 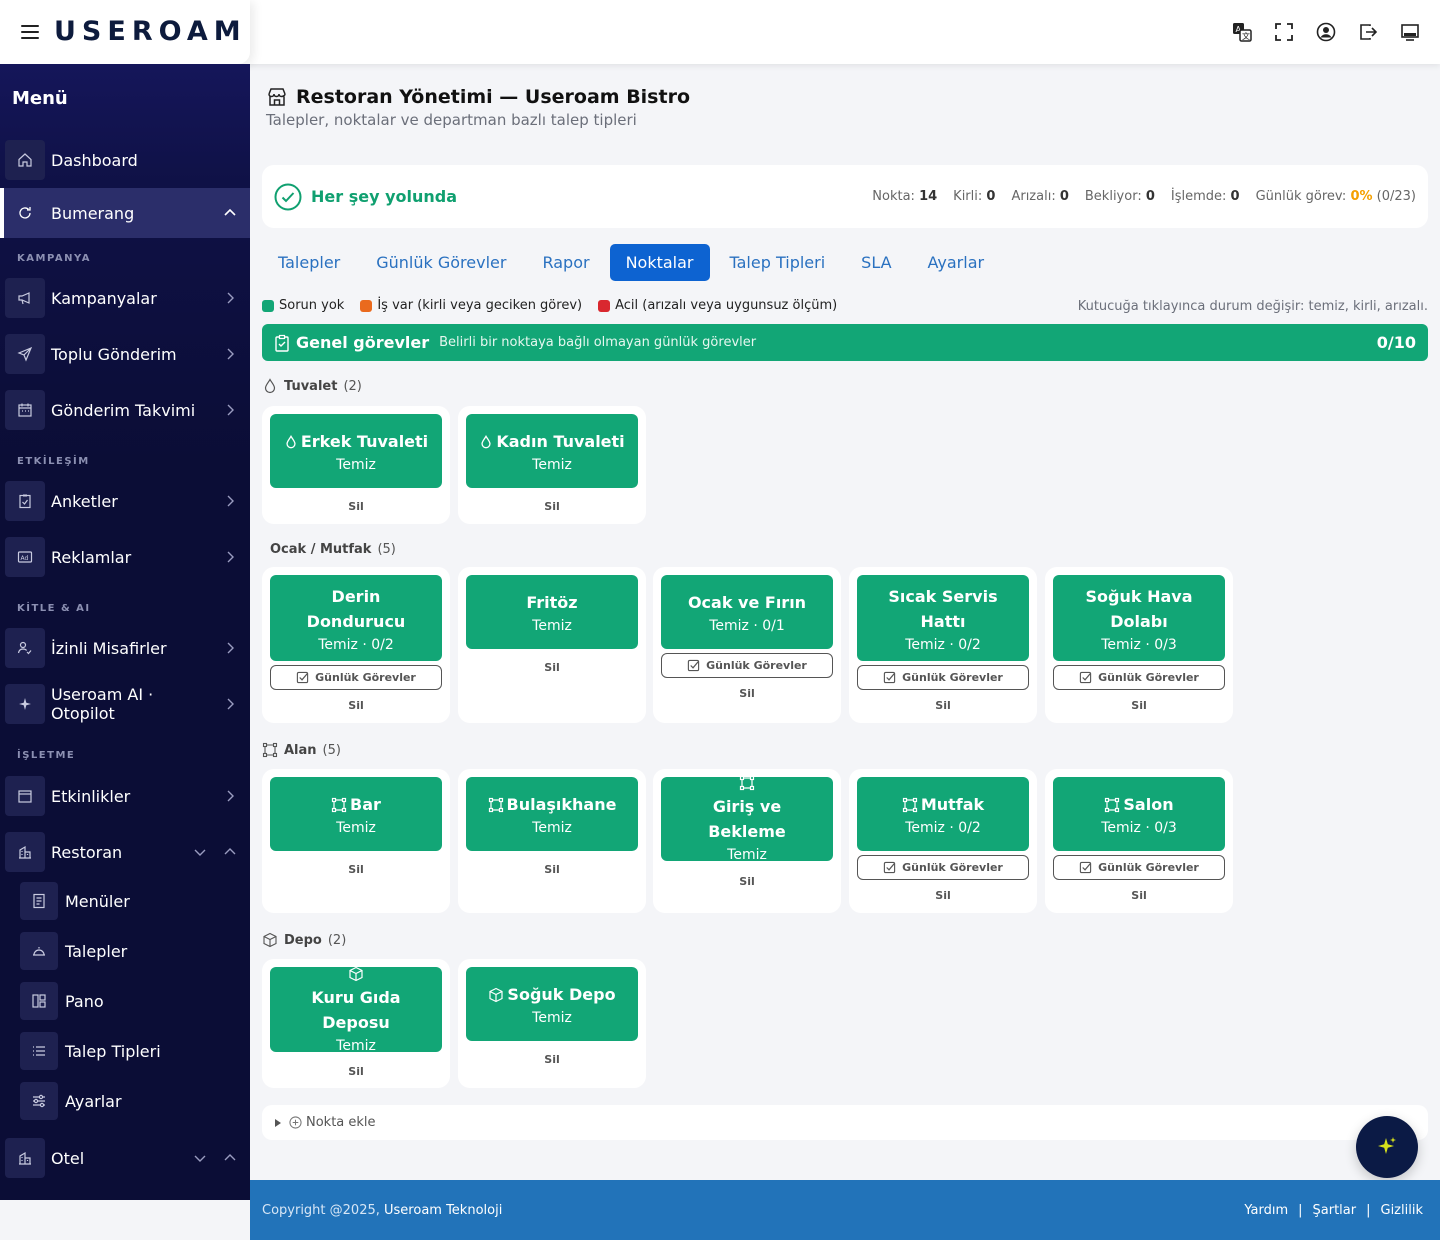 I want to click on account-icon, so click(x=1326, y=32).